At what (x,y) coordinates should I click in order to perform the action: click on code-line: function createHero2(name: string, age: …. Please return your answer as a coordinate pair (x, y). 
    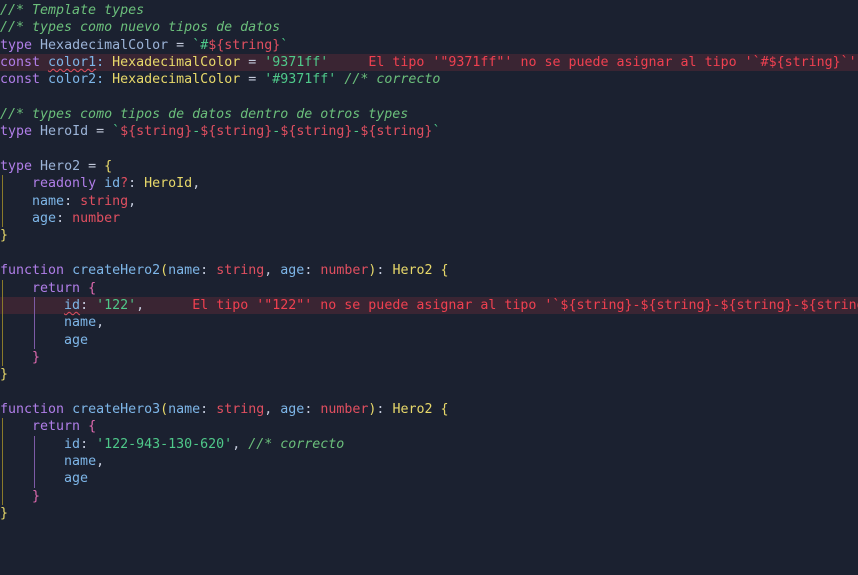
    Looking at the image, I should click on (429, 270).